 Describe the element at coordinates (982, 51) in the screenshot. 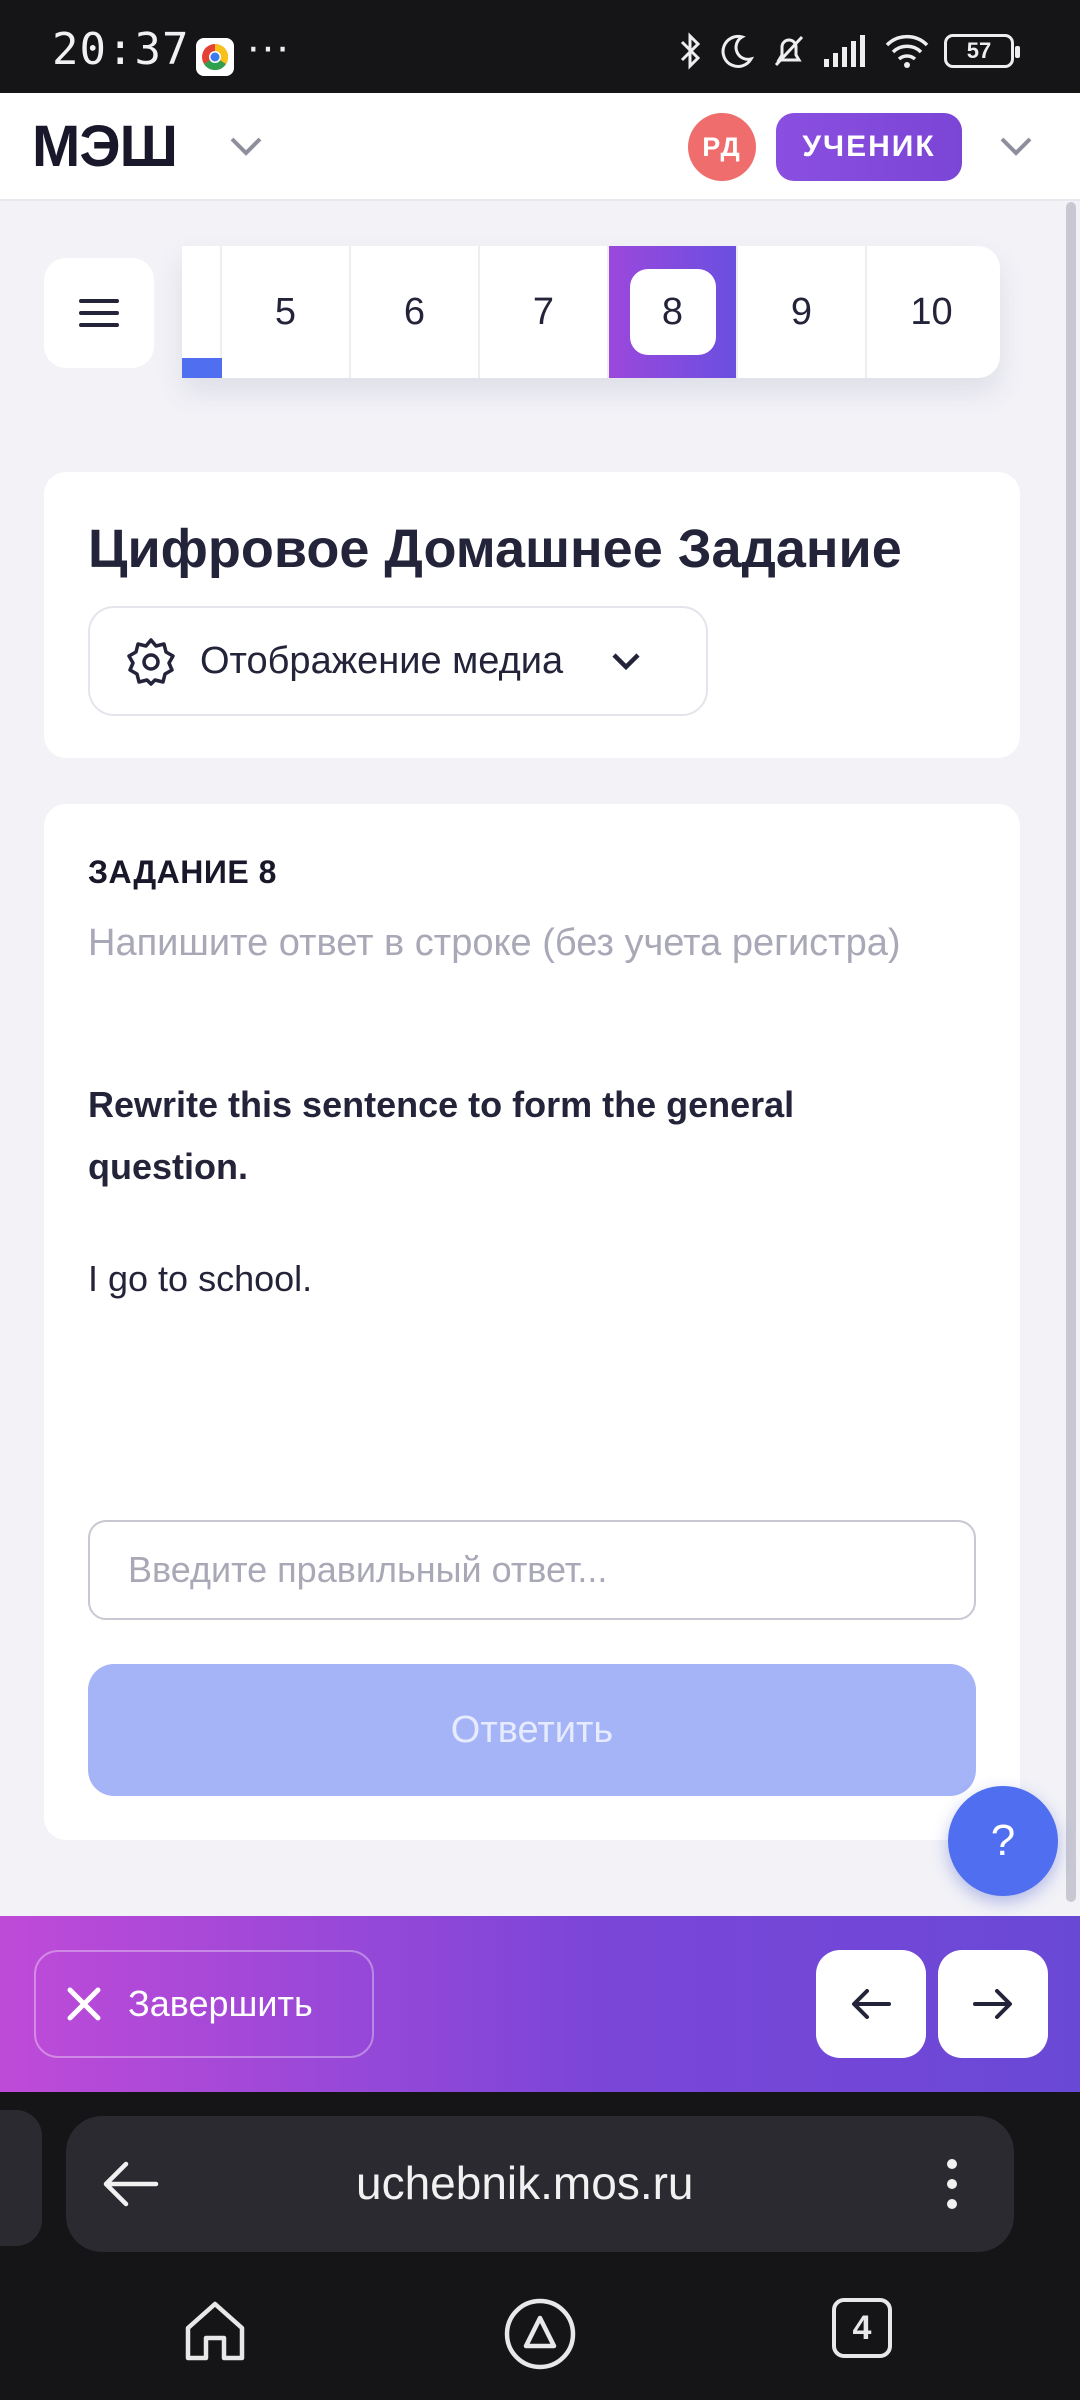

I see `battery-icon: 57` at that location.